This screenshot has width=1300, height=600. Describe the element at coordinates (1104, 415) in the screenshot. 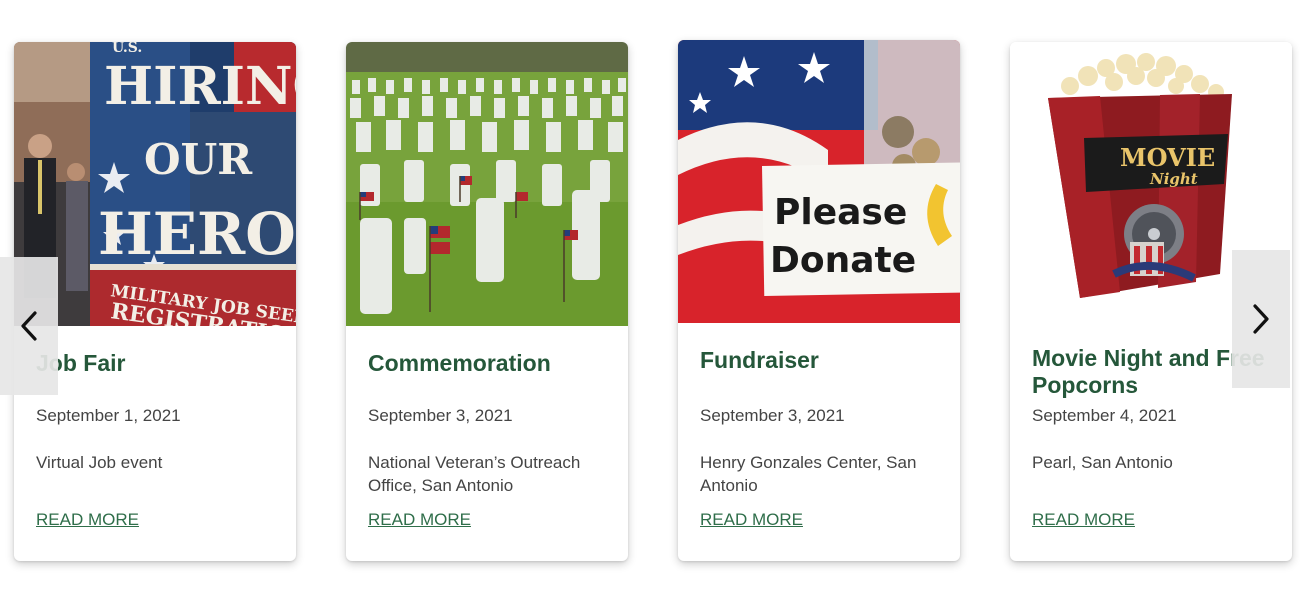

I see `event-date: September 4, 2021` at that location.